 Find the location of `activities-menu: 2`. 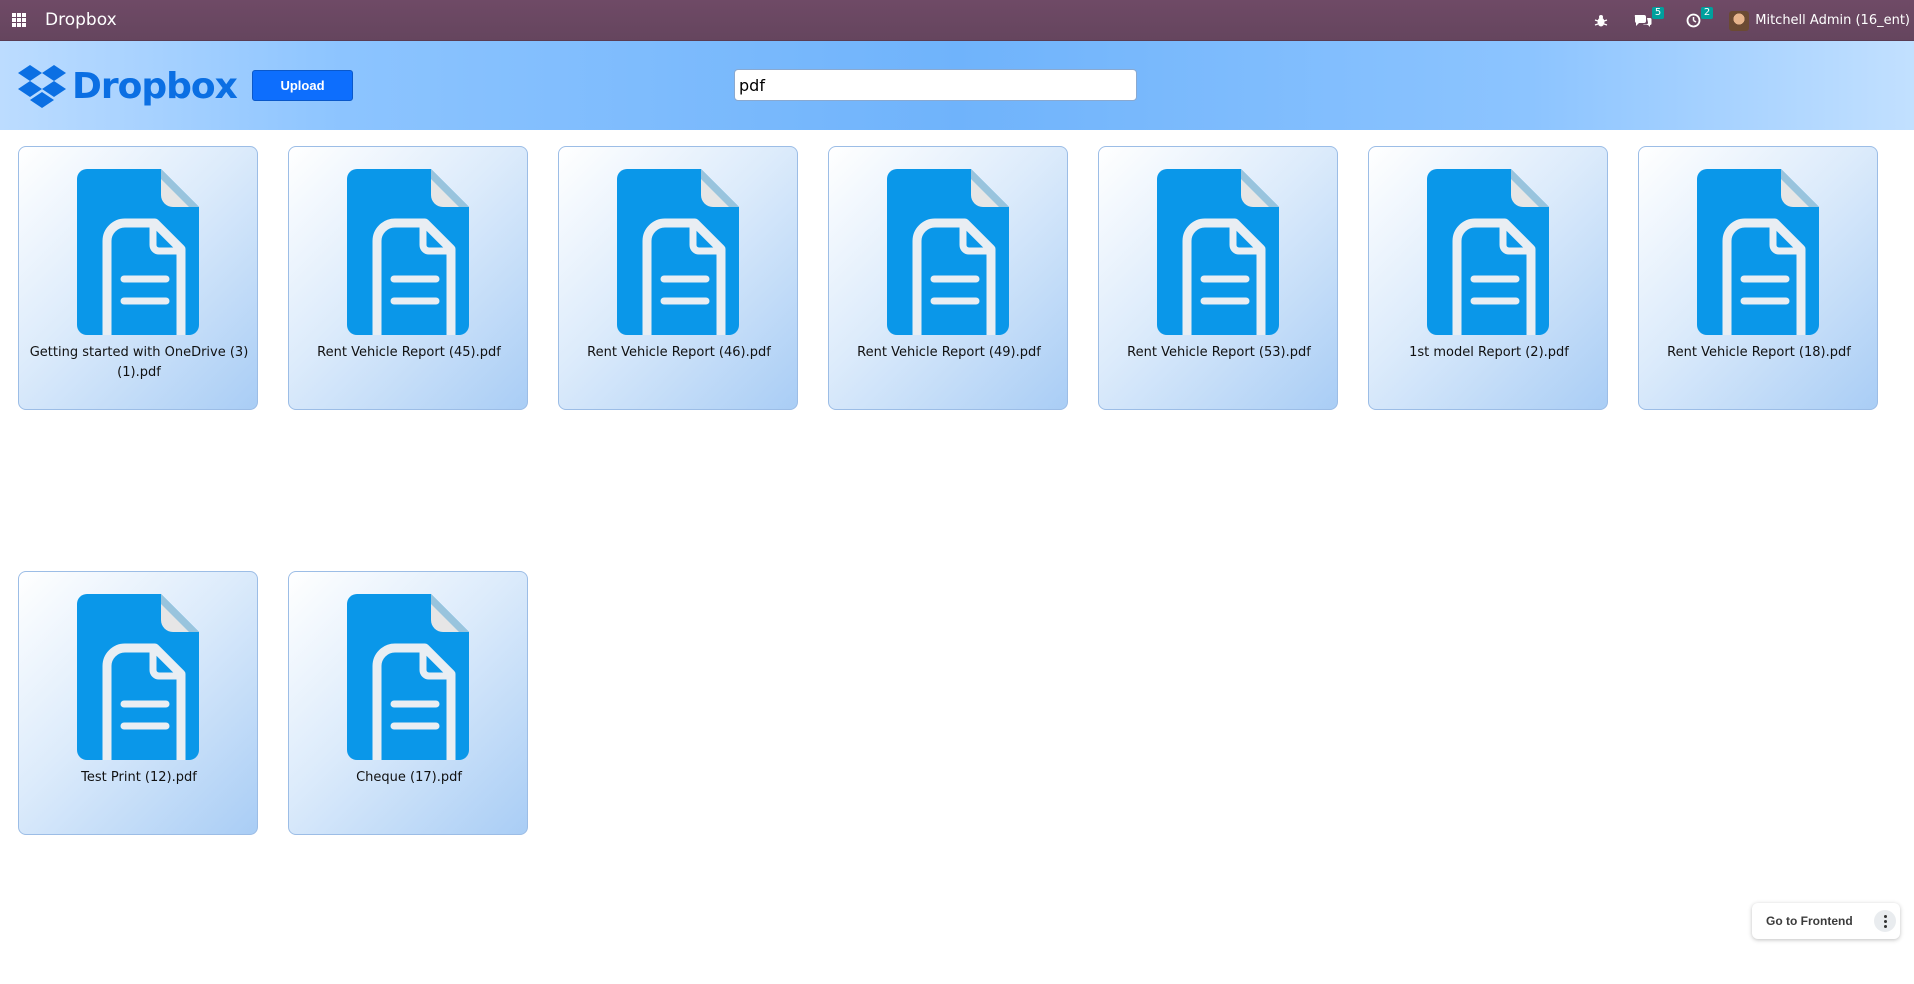

activities-menu: 2 is located at coordinates (1700, 17).